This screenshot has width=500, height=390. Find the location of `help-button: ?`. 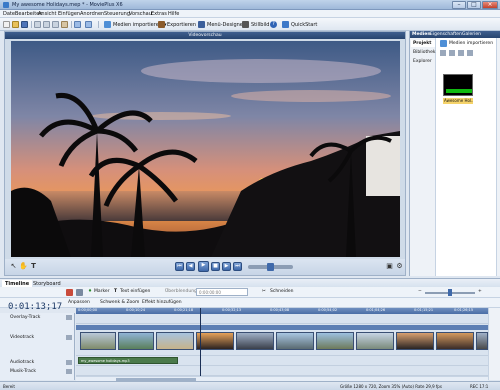

help-button: ? is located at coordinates (273, 24).